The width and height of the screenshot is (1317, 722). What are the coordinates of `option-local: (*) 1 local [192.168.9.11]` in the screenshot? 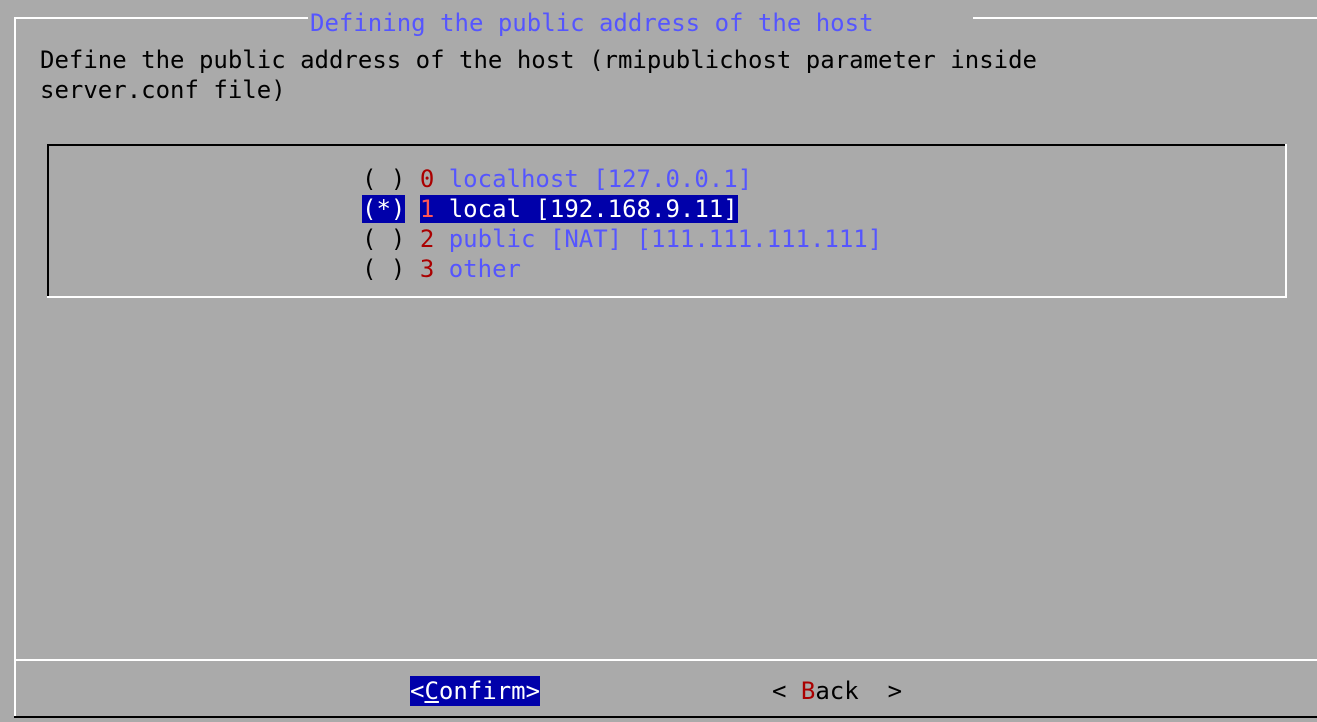 It's located at (550, 209).